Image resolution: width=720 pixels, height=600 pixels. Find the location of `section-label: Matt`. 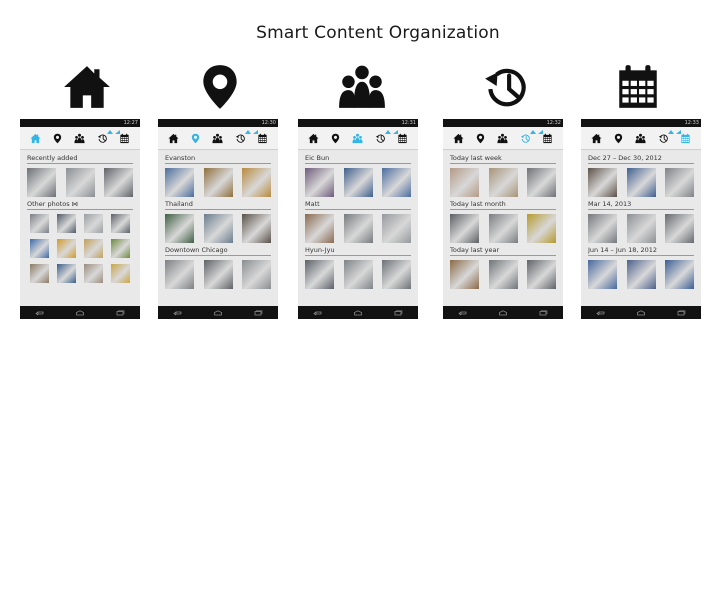

section-label: Matt is located at coordinates (312, 204).